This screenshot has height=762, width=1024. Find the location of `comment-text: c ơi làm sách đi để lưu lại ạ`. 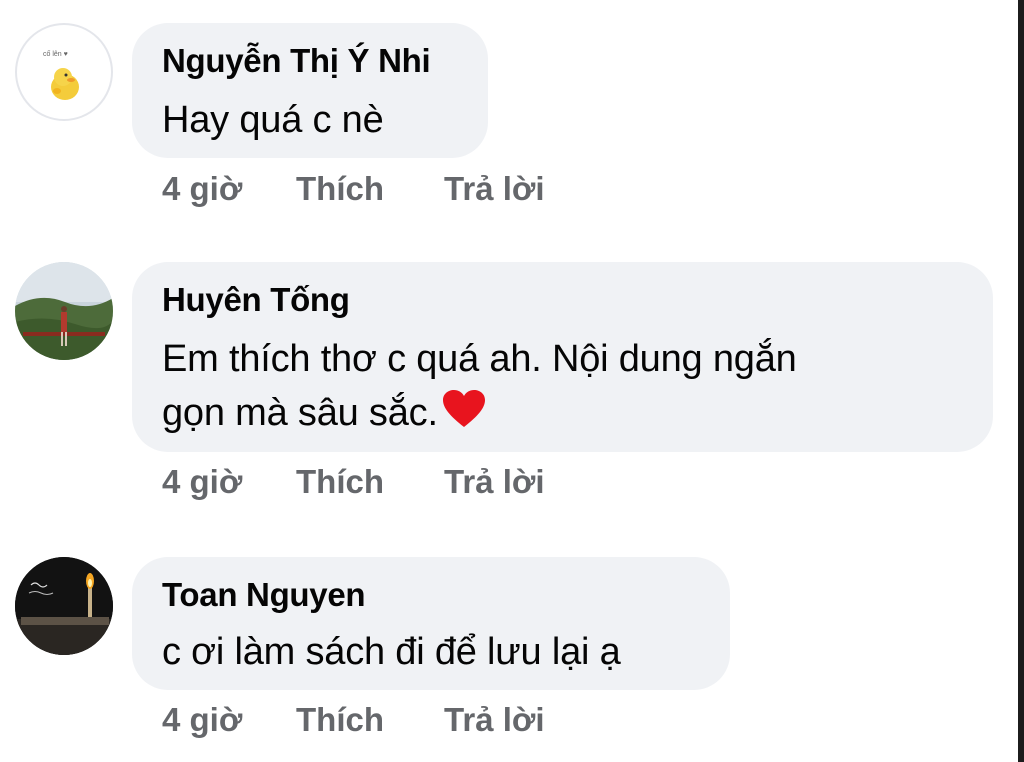

comment-text: c ơi làm sách đi để lưu lại ạ is located at coordinates (391, 652).